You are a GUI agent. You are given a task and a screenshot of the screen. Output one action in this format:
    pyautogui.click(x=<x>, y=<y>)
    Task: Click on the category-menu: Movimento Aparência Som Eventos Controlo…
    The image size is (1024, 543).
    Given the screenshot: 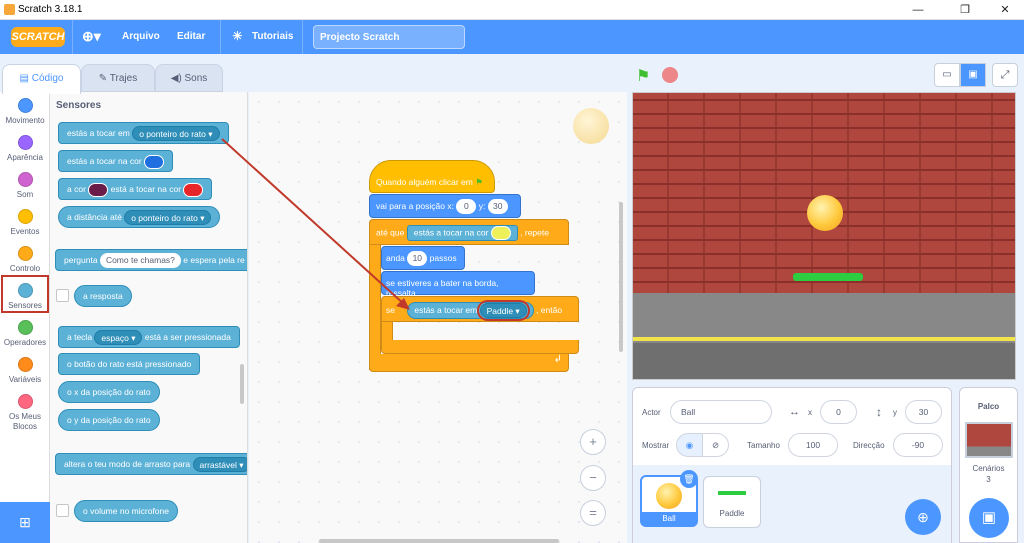 What is the action you would take?
    pyautogui.click(x=25, y=317)
    